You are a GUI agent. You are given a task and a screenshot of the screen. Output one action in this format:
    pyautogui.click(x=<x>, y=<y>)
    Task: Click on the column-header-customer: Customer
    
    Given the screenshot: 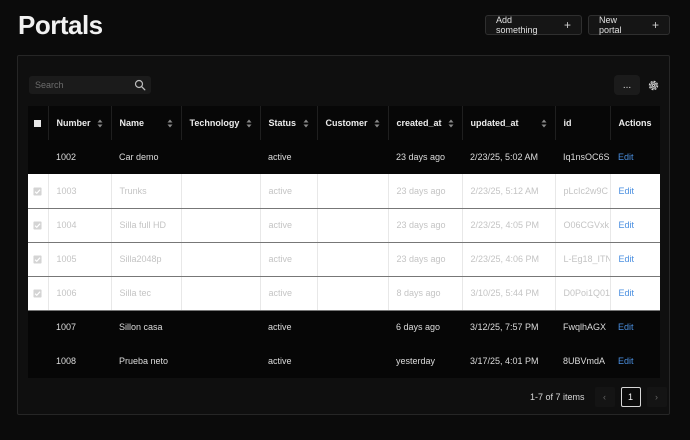 What is the action you would take?
    pyautogui.click(x=353, y=123)
    